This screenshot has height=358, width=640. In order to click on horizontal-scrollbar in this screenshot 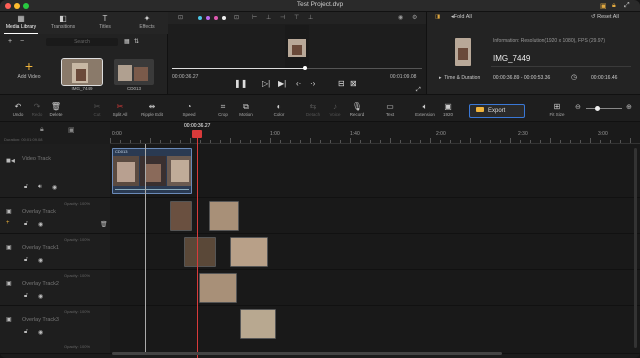, I will do `click(307, 353)`.